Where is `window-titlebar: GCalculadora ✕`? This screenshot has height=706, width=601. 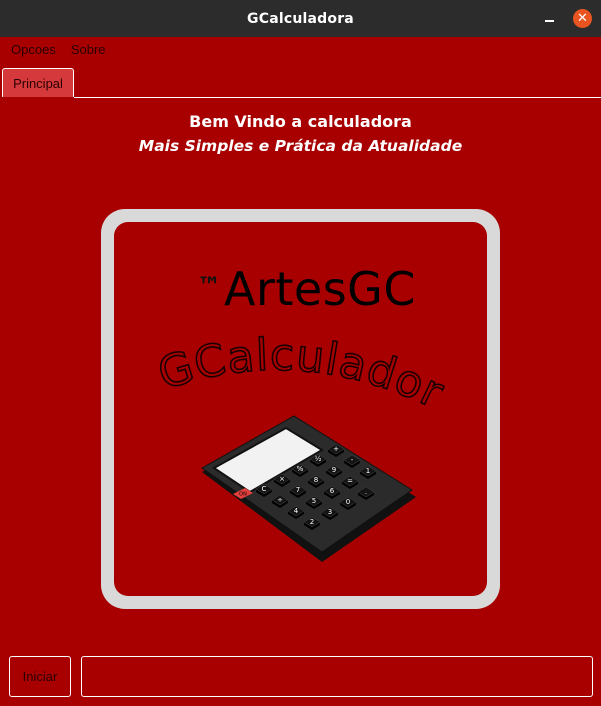 window-titlebar: GCalculadora ✕ is located at coordinates (300, 18).